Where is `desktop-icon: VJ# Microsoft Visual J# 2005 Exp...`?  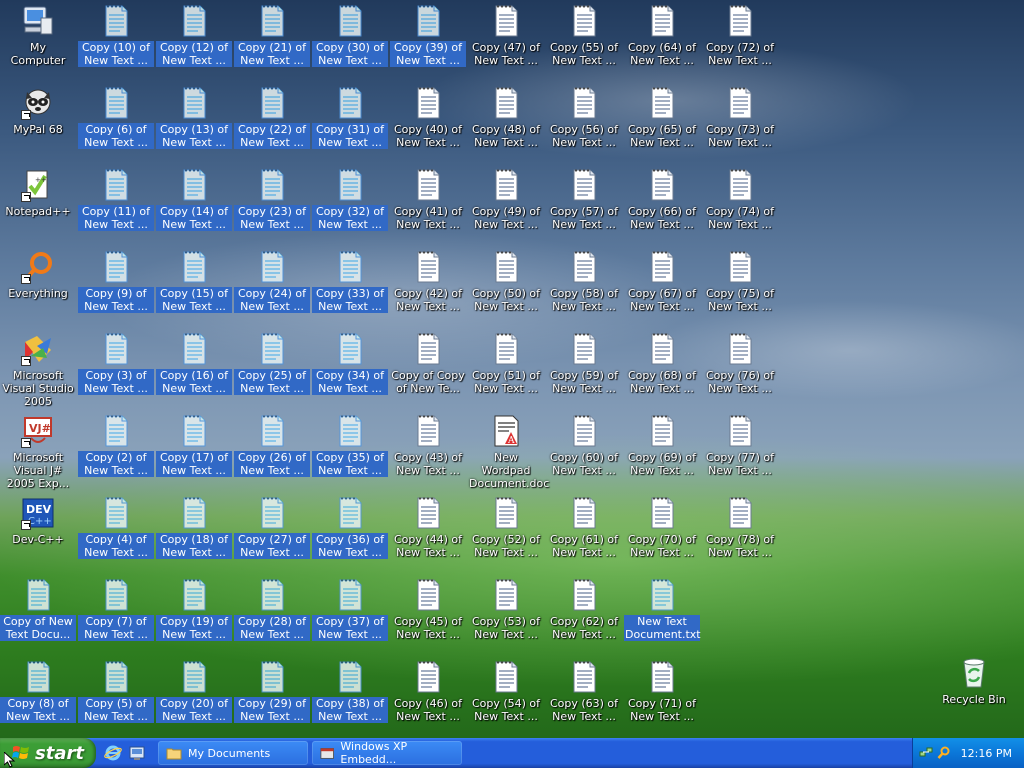
desktop-icon: VJ# Microsoft Visual J# 2005 Exp... is located at coordinates (38, 455).